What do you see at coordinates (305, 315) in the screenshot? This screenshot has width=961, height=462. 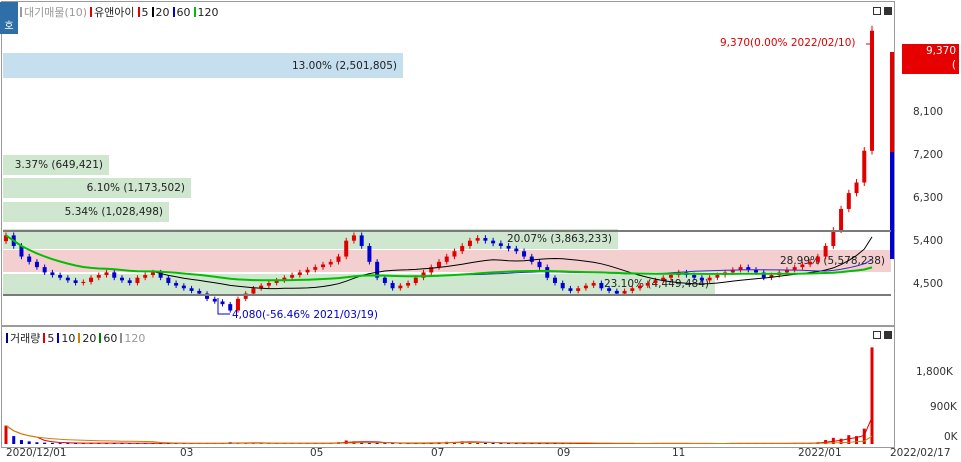 I see `low-price-annotation: 4,080(-56.46% 2021/03/19)` at bounding box center [305, 315].